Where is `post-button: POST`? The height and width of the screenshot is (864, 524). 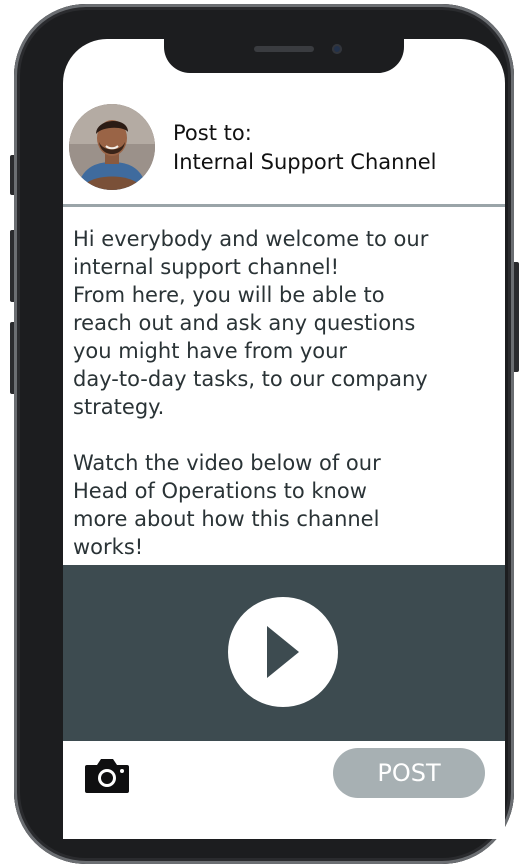 post-button: POST is located at coordinates (409, 773).